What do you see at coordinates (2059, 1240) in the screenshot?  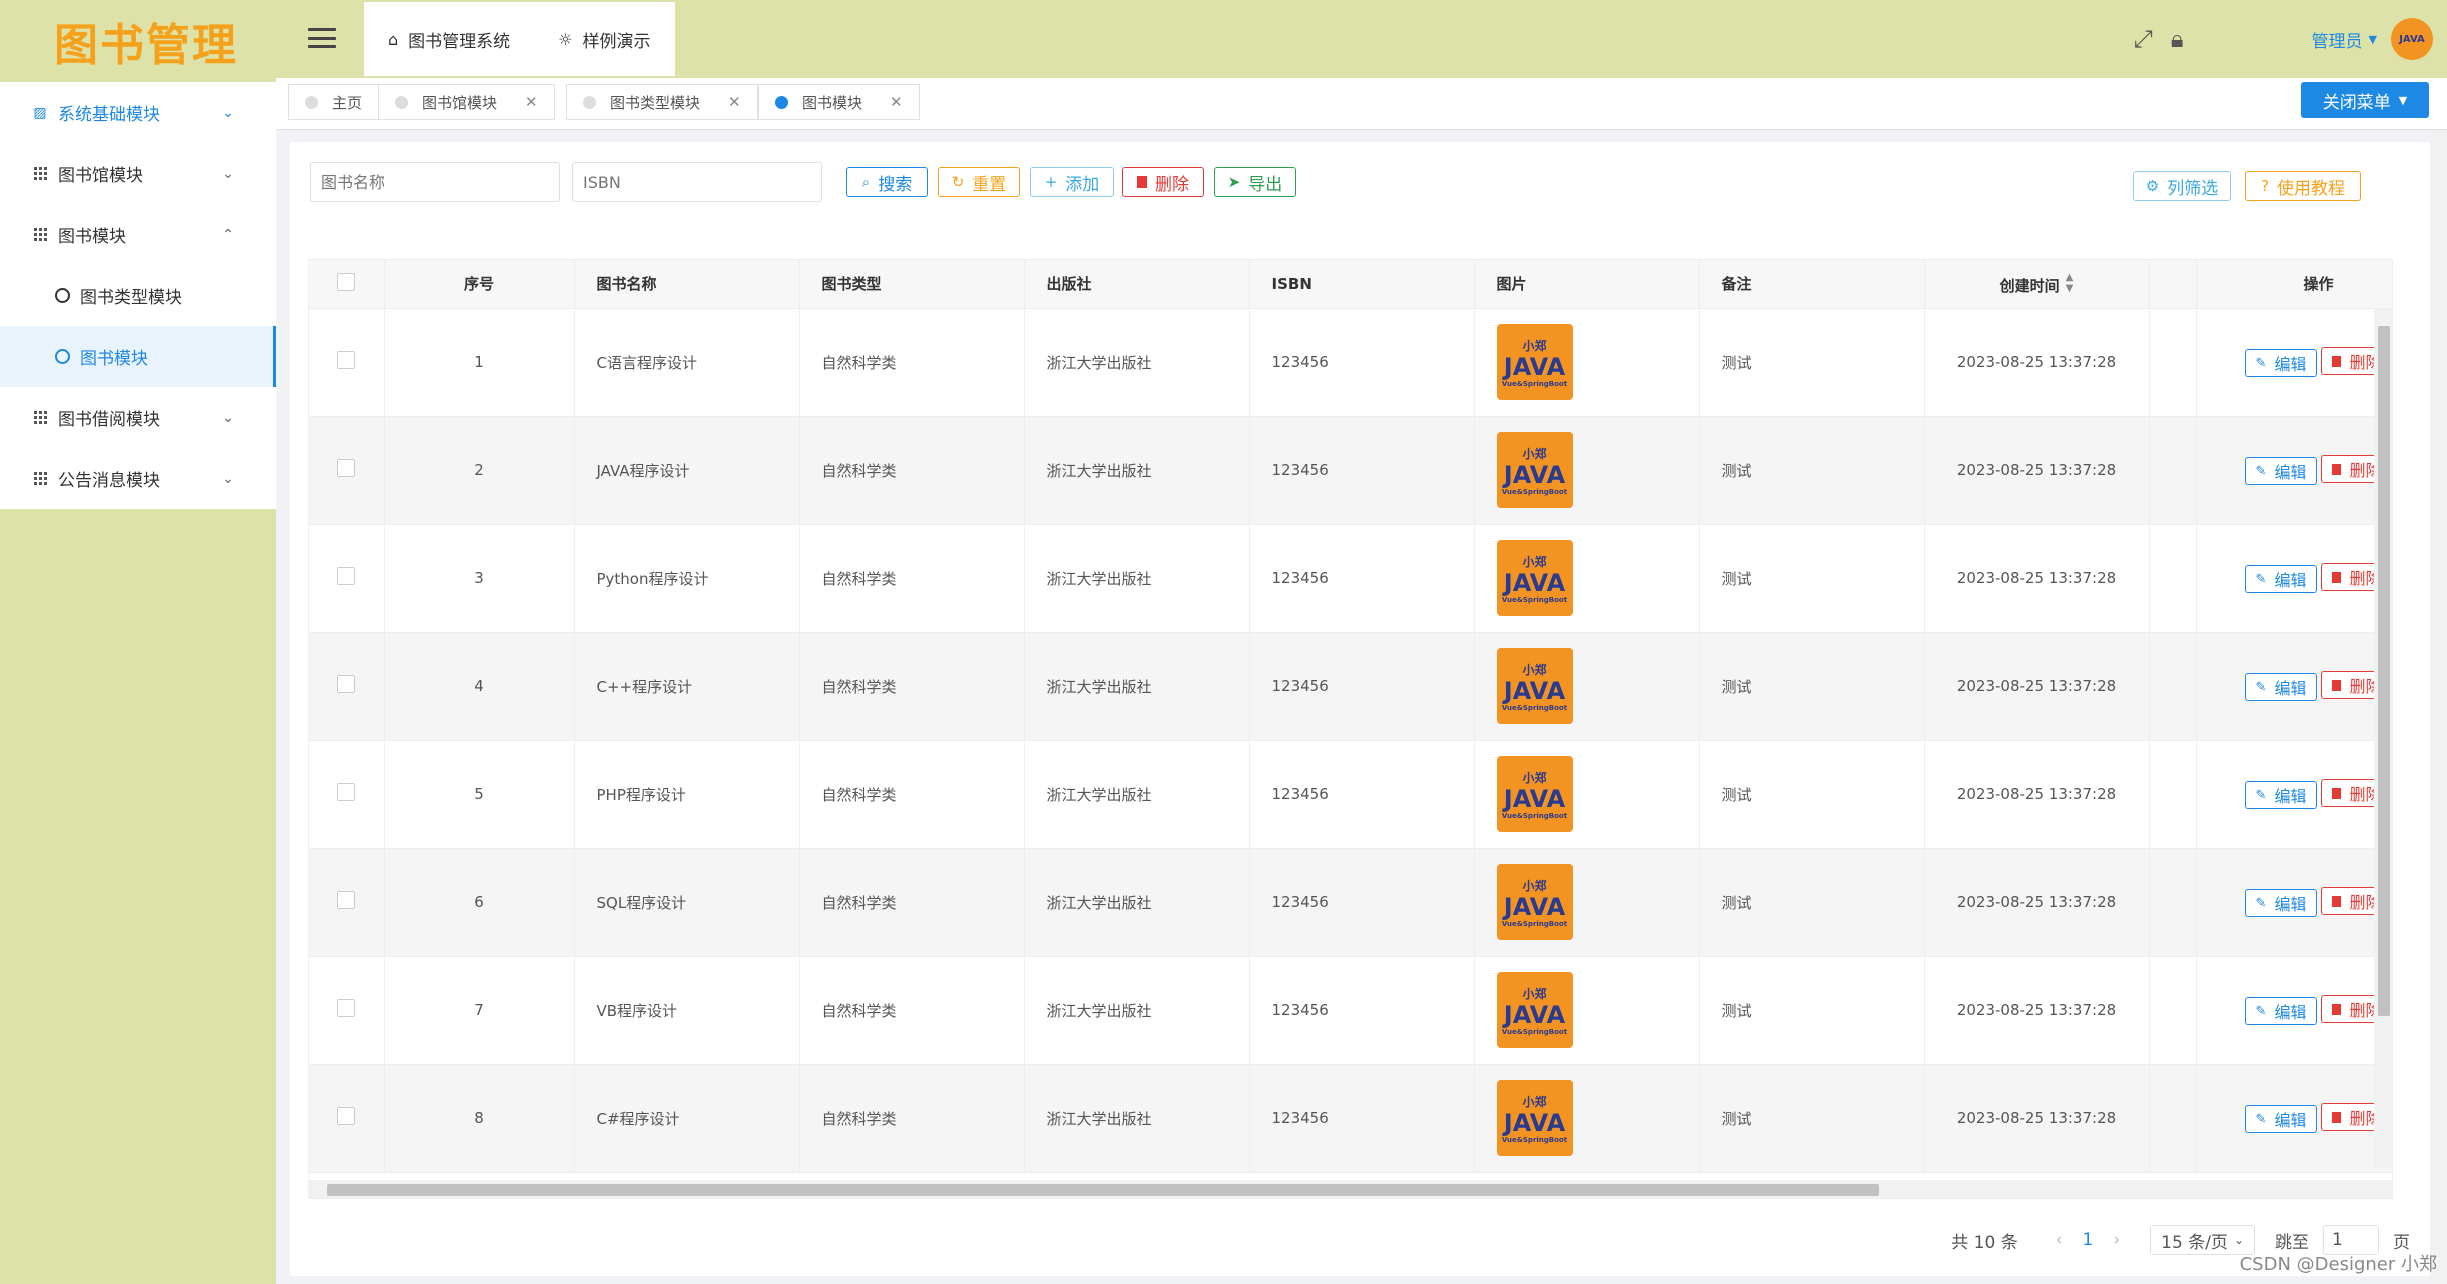 I see `prev-page-icon: ‹` at bounding box center [2059, 1240].